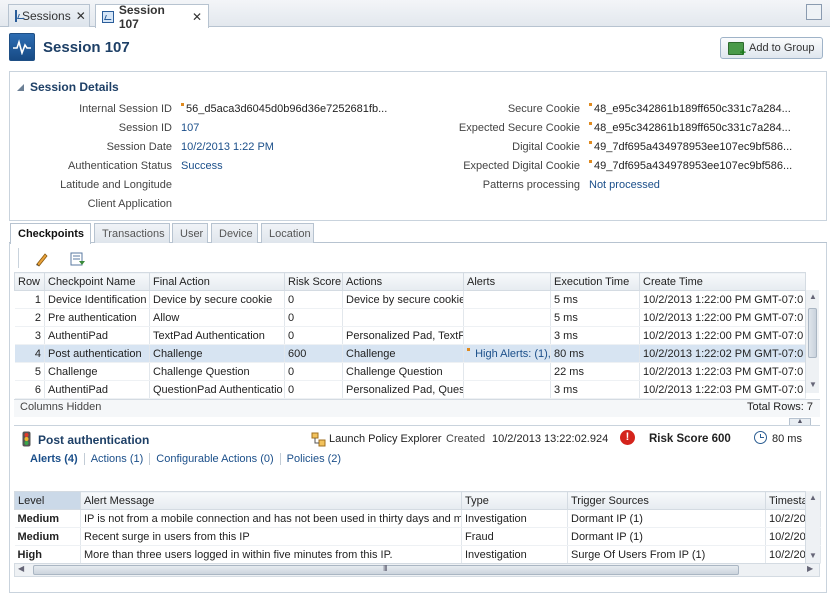  I want to click on tab-session-107: Session 107 ✕, so click(152, 16).